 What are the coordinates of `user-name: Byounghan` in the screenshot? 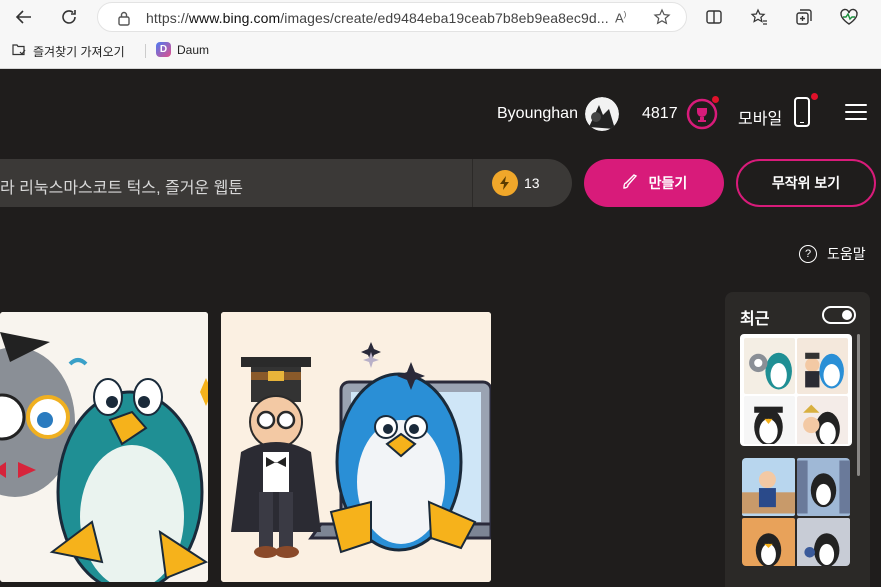 It's located at (537, 114).